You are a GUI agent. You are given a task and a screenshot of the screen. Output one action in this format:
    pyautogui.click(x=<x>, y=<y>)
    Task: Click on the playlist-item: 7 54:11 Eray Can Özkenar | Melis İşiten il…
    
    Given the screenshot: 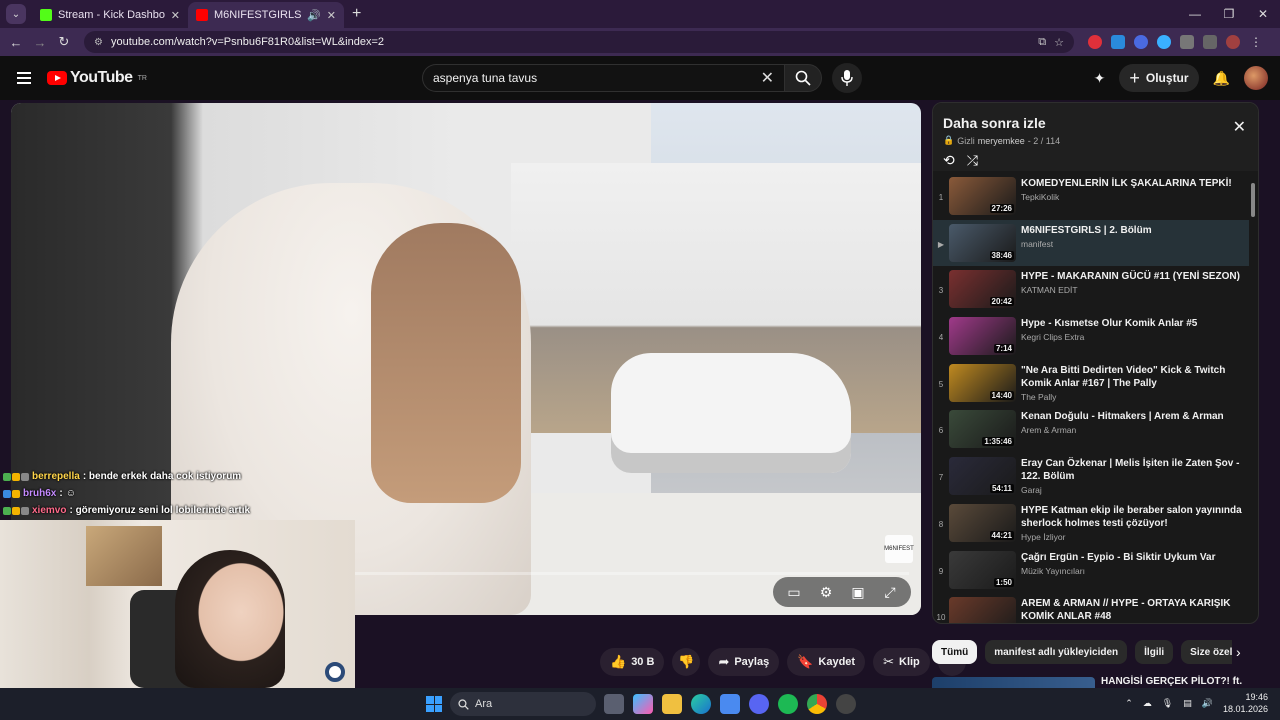 What is the action you would take?
    pyautogui.click(x=1091, y=476)
    